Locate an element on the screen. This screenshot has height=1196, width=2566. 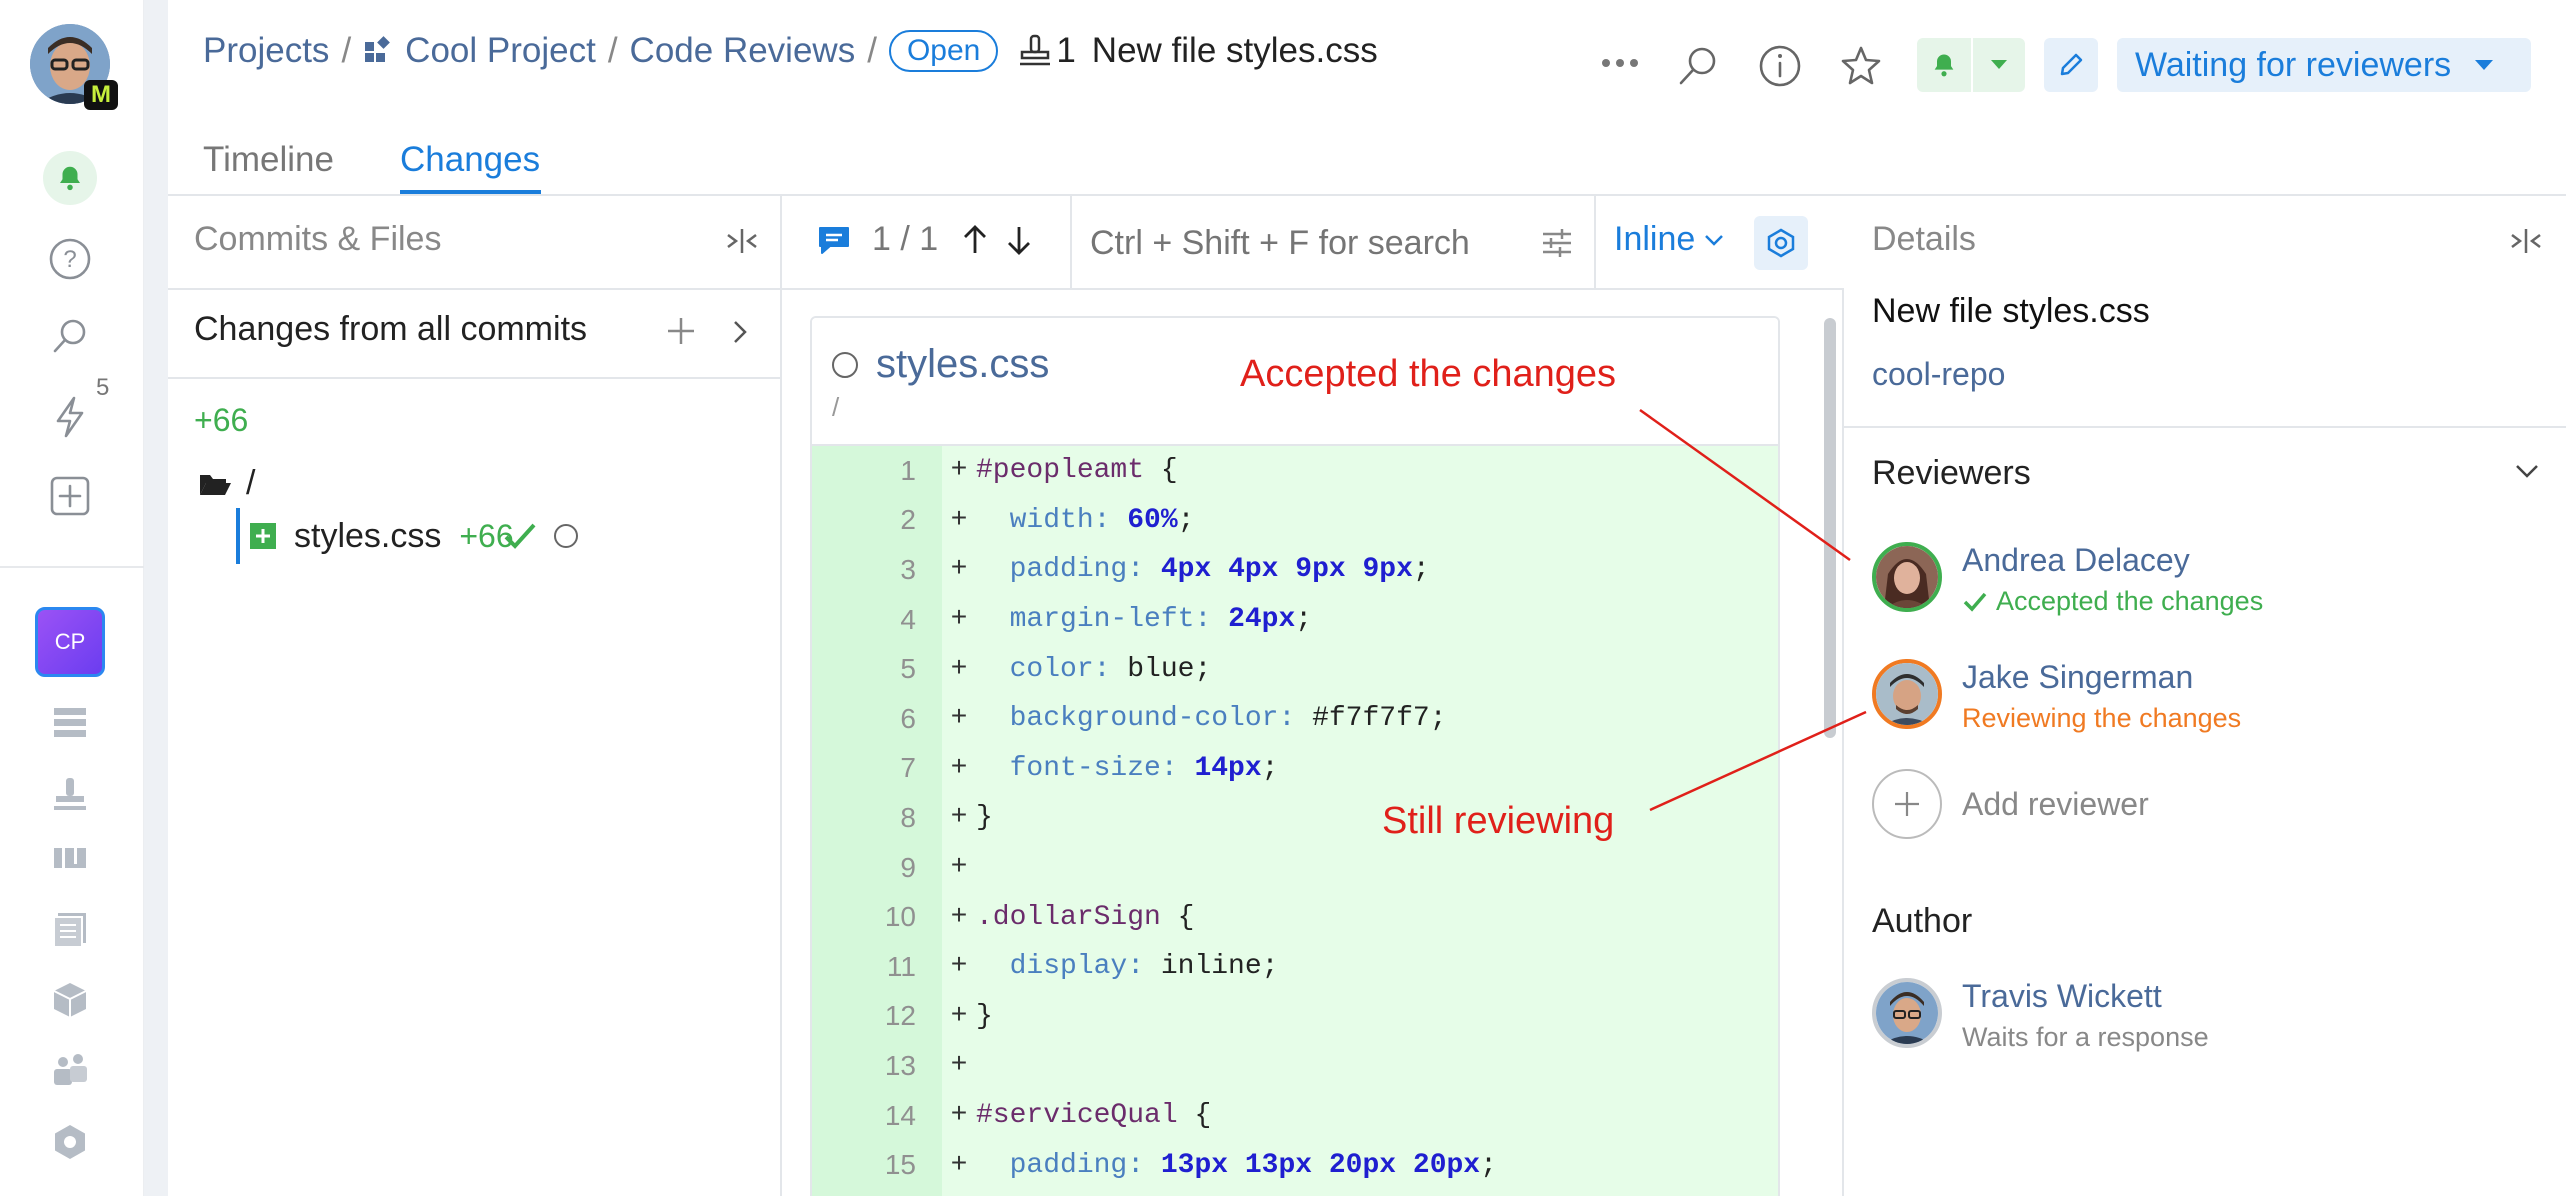
nav-packages is located at coordinates (70, 1000).